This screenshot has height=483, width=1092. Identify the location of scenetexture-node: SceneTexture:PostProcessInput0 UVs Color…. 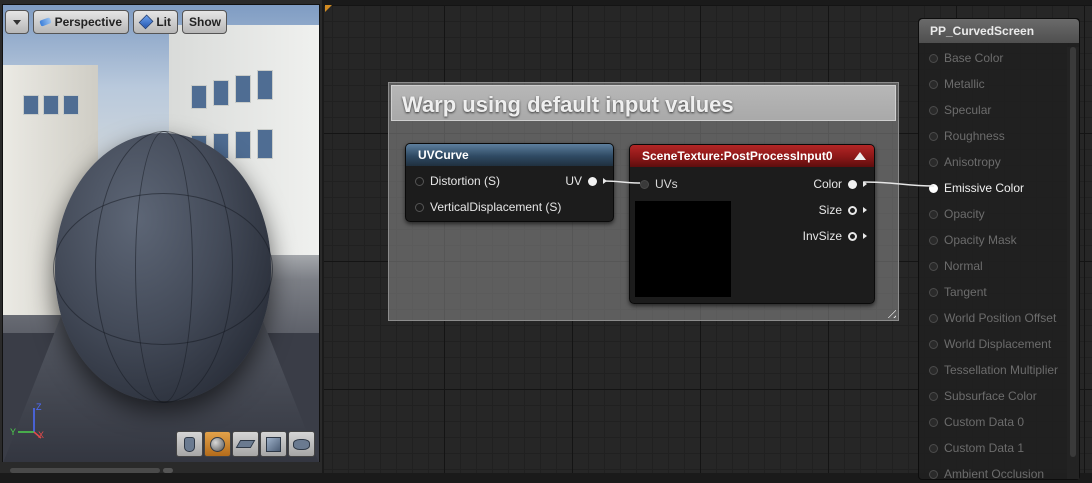
(752, 224).